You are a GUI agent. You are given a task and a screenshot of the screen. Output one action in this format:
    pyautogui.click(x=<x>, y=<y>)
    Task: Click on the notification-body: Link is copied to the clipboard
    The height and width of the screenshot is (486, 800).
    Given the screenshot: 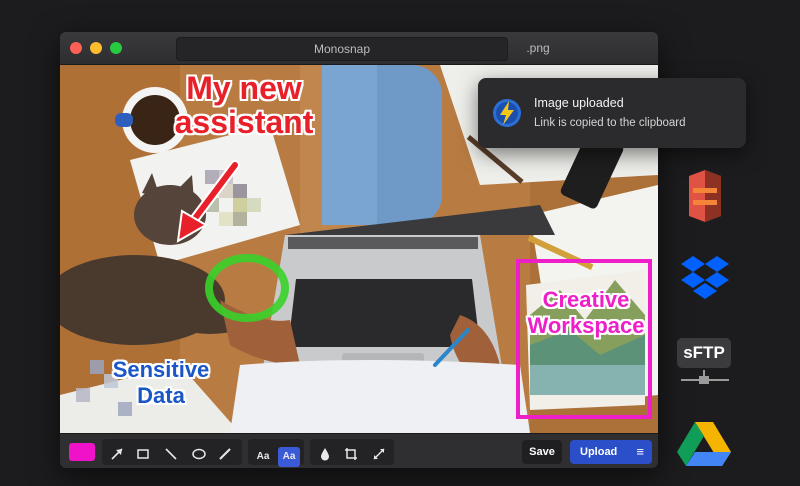 What is the action you would take?
    pyautogui.click(x=610, y=123)
    